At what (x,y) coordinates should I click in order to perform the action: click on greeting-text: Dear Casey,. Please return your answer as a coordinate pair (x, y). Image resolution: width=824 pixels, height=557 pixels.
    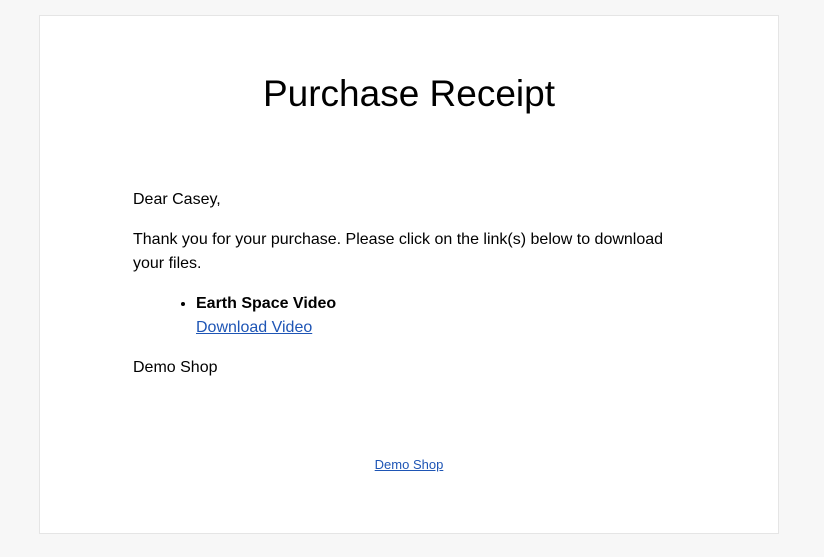
    Looking at the image, I should click on (177, 199).